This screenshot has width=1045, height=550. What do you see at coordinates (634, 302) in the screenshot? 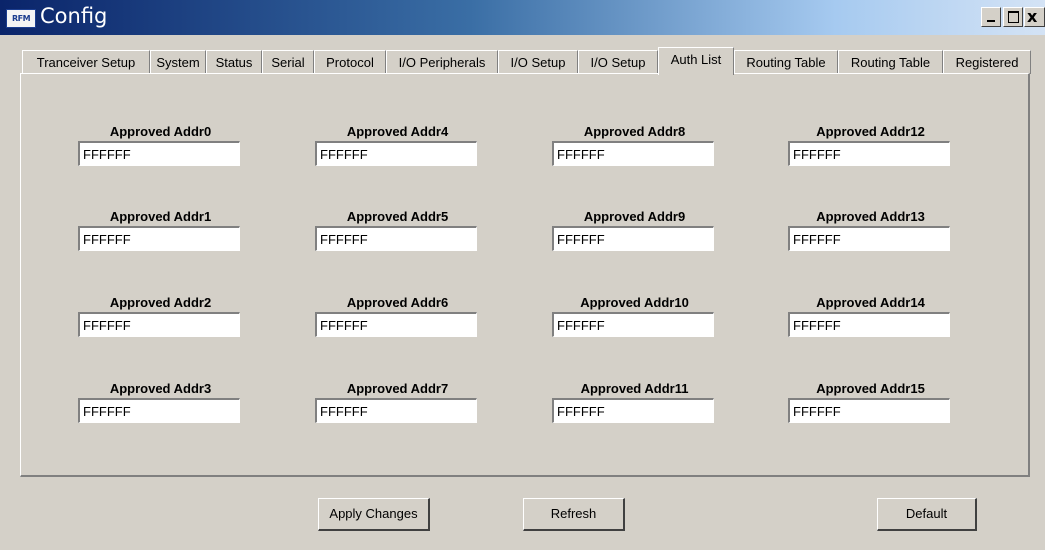
I see `field-label: Approved Addr10` at bounding box center [634, 302].